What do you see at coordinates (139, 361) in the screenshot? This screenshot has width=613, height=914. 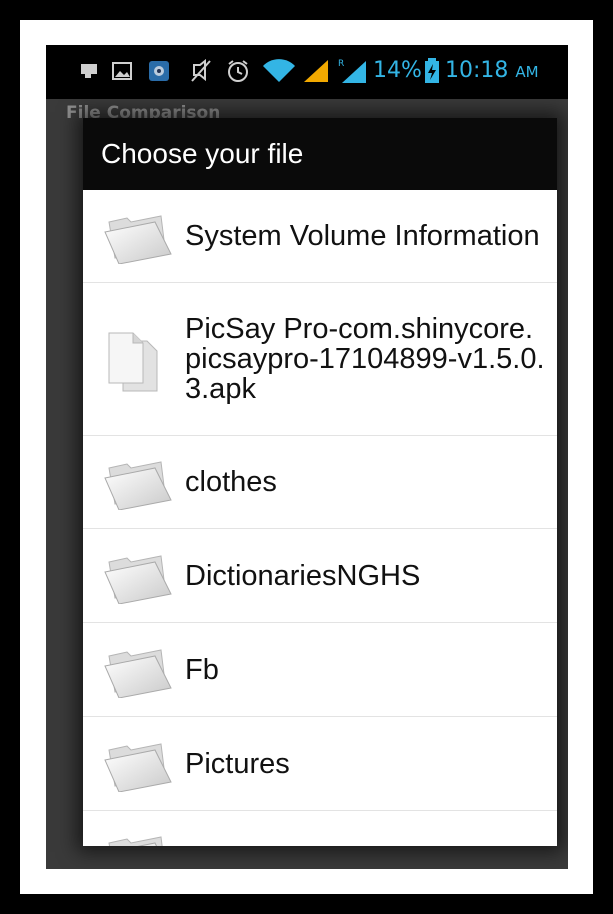 I see `file-icon` at bounding box center [139, 361].